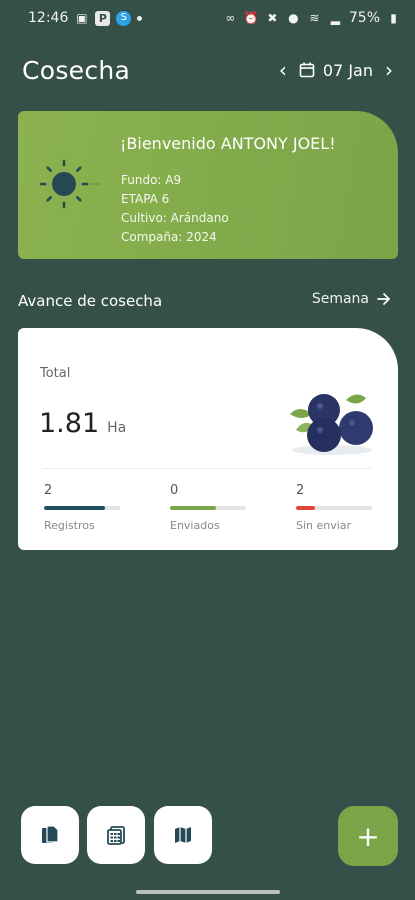 The image size is (415, 900). Describe the element at coordinates (117, 428) in the screenshot. I see `total-unit: Ha` at that location.